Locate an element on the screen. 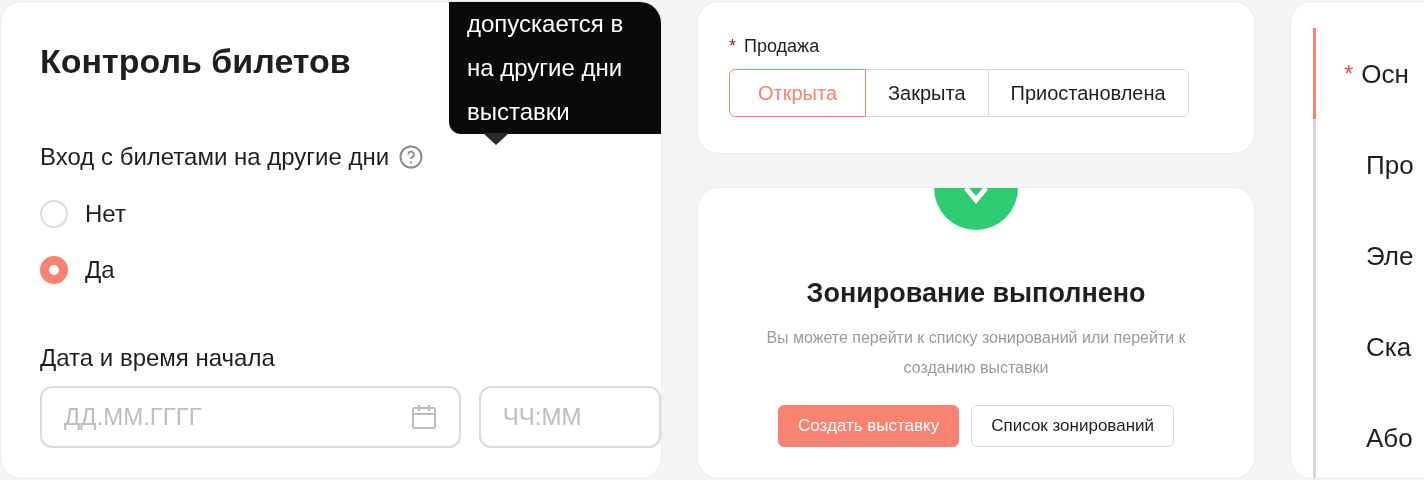 The width and height of the screenshot is (1424, 480). segment-button: Приостановлена is located at coordinates (1088, 93).